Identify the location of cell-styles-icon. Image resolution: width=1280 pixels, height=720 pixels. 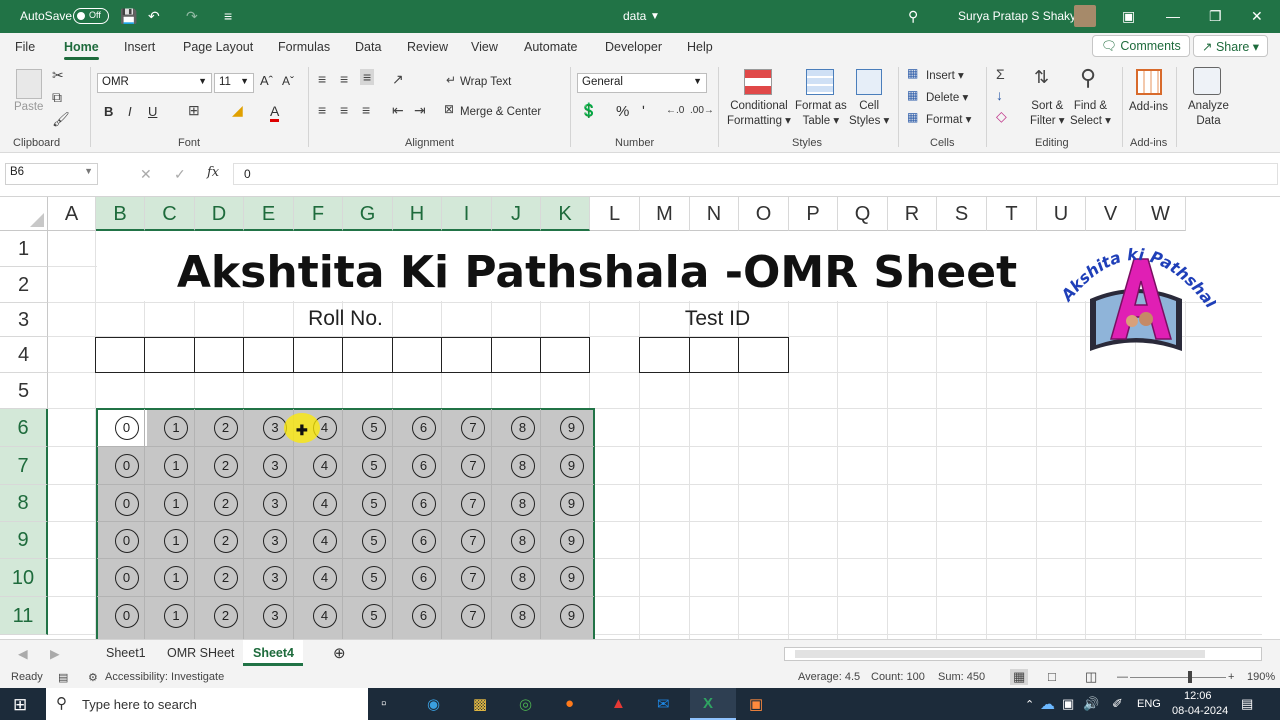
(869, 82).